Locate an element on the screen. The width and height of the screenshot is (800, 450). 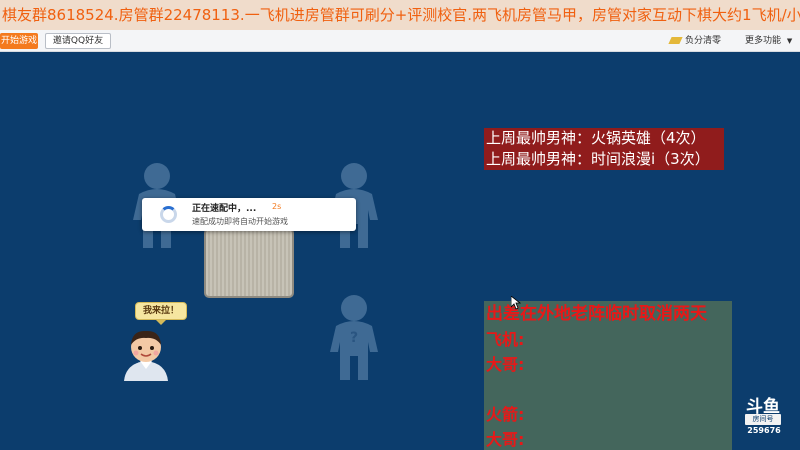
matching-subtitle: 速配成功即将自动开始游戏 is located at coordinates (240, 221).